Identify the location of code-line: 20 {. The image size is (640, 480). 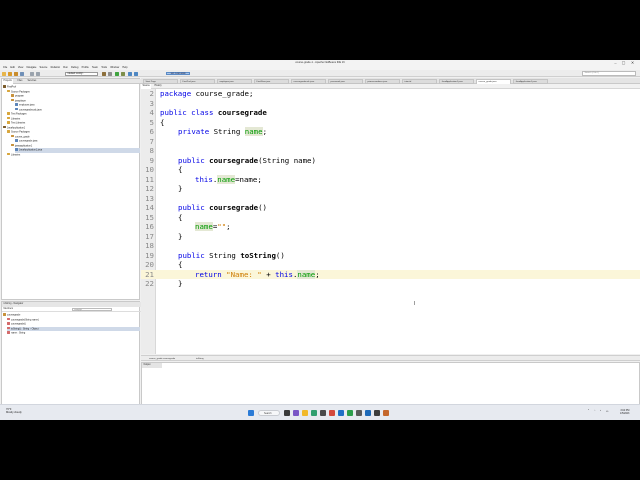
(390, 265).